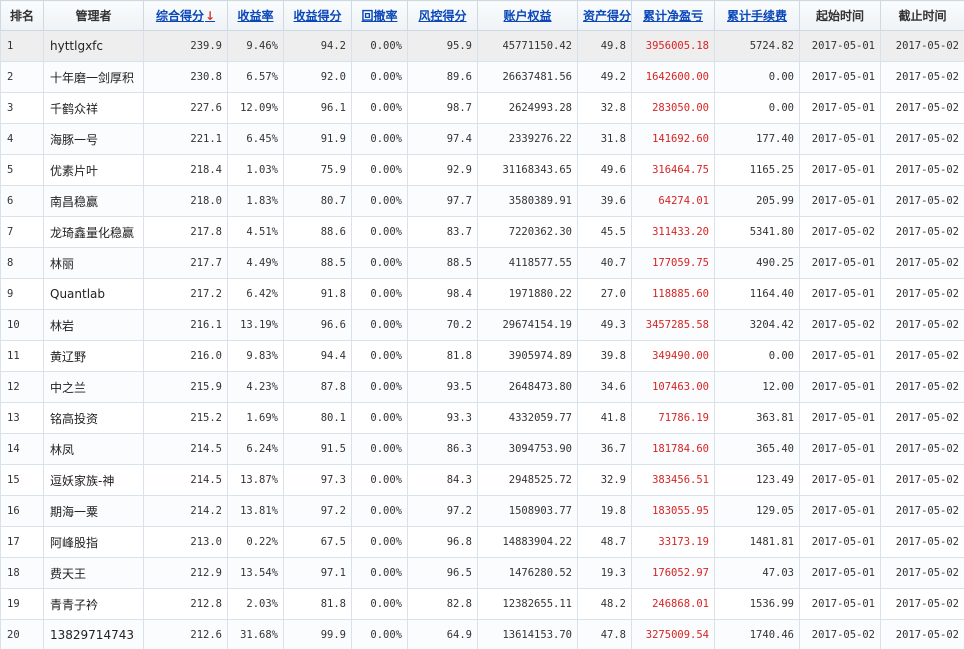  What do you see at coordinates (317, 15) in the screenshot?
I see `column-header-return-score: 收益得分` at bounding box center [317, 15].